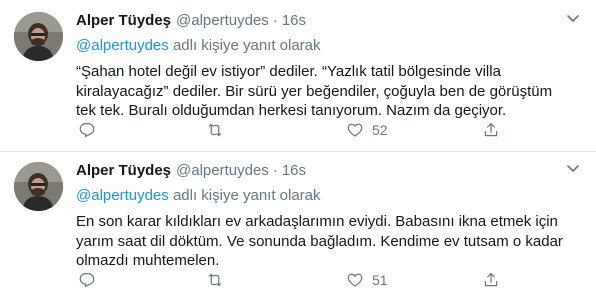 This screenshot has width=596, height=301. What do you see at coordinates (367, 280) in the screenshot?
I see `like-button: 51` at bounding box center [367, 280].